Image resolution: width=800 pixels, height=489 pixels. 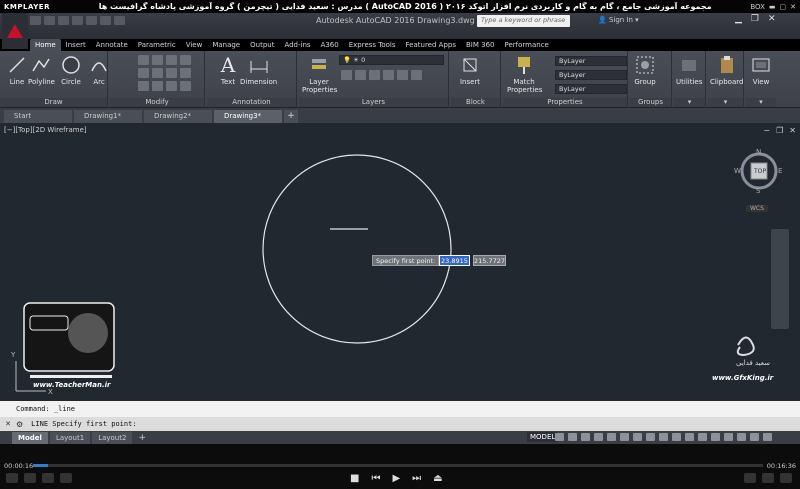 What do you see at coordinates (758, 152) in the screenshot?
I see `viewcube-north-label: N` at bounding box center [758, 152].